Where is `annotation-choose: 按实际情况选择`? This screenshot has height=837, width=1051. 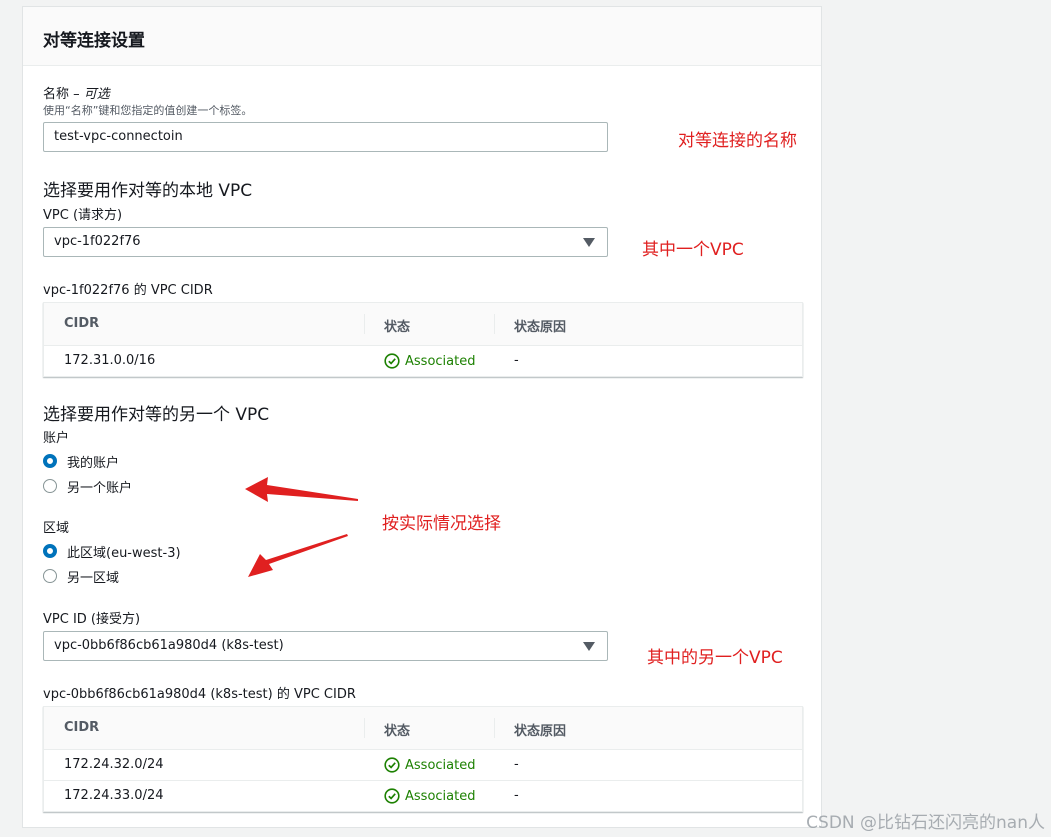 annotation-choose: 按实际情况选择 is located at coordinates (441, 524).